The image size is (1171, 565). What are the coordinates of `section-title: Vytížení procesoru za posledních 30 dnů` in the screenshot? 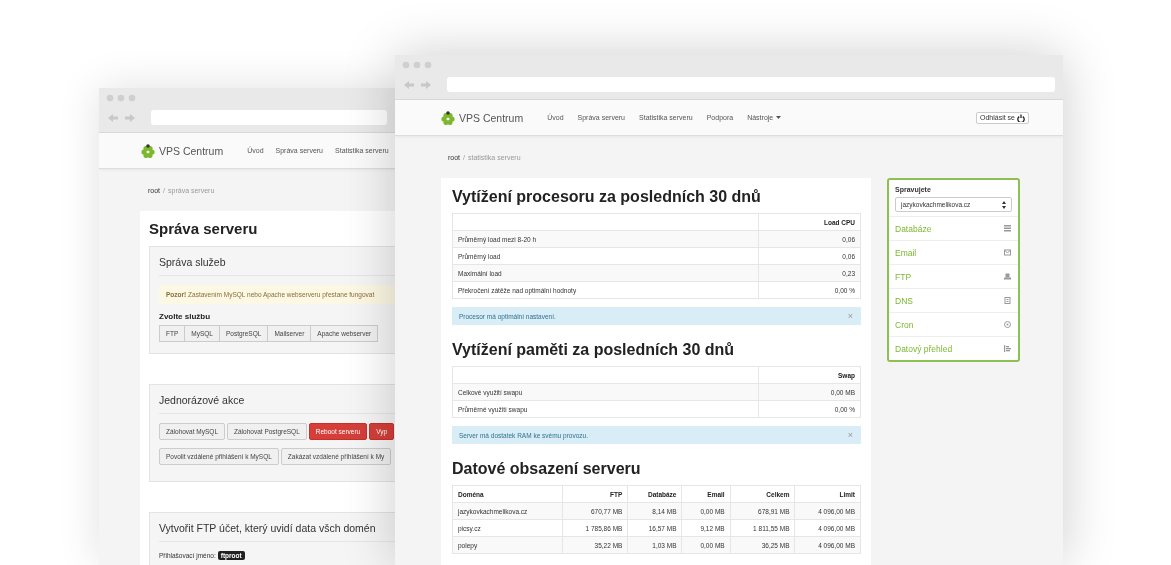 It's located at (607, 197).